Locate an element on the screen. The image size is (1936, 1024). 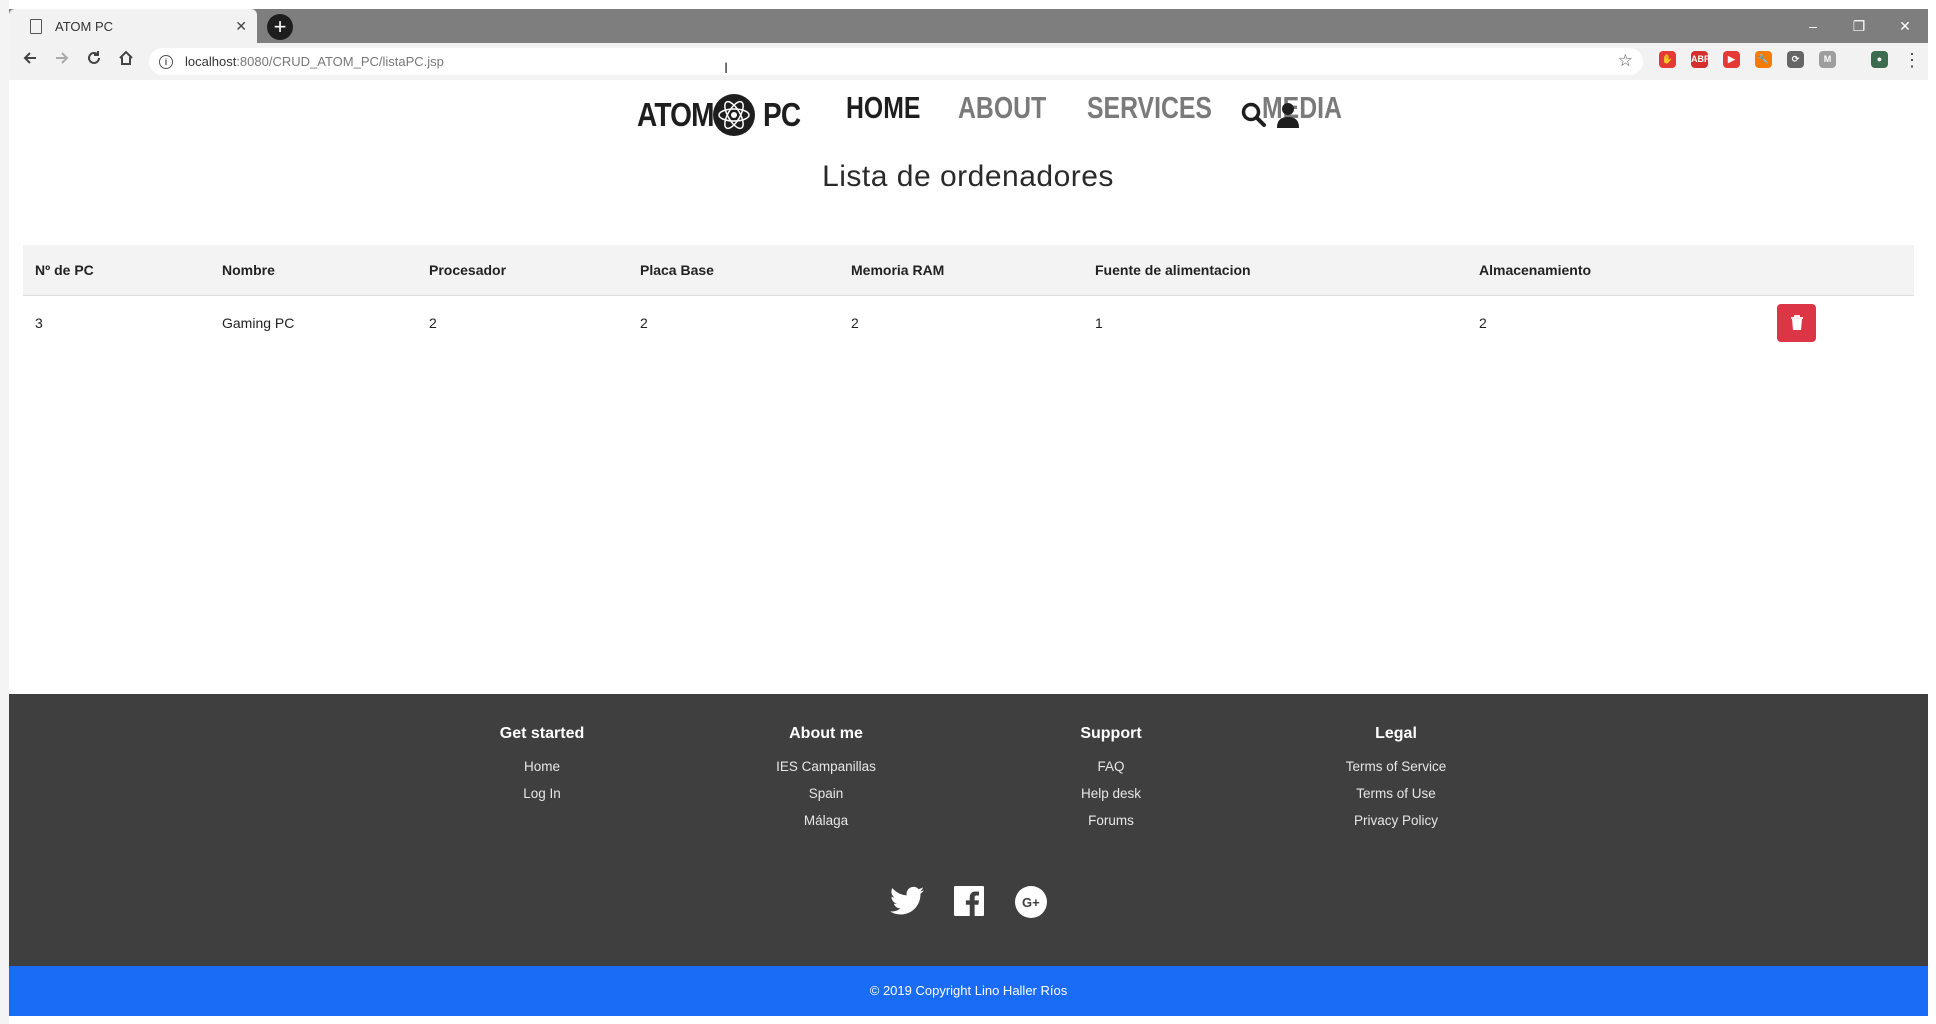
search-icon is located at coordinates (1254, 117).